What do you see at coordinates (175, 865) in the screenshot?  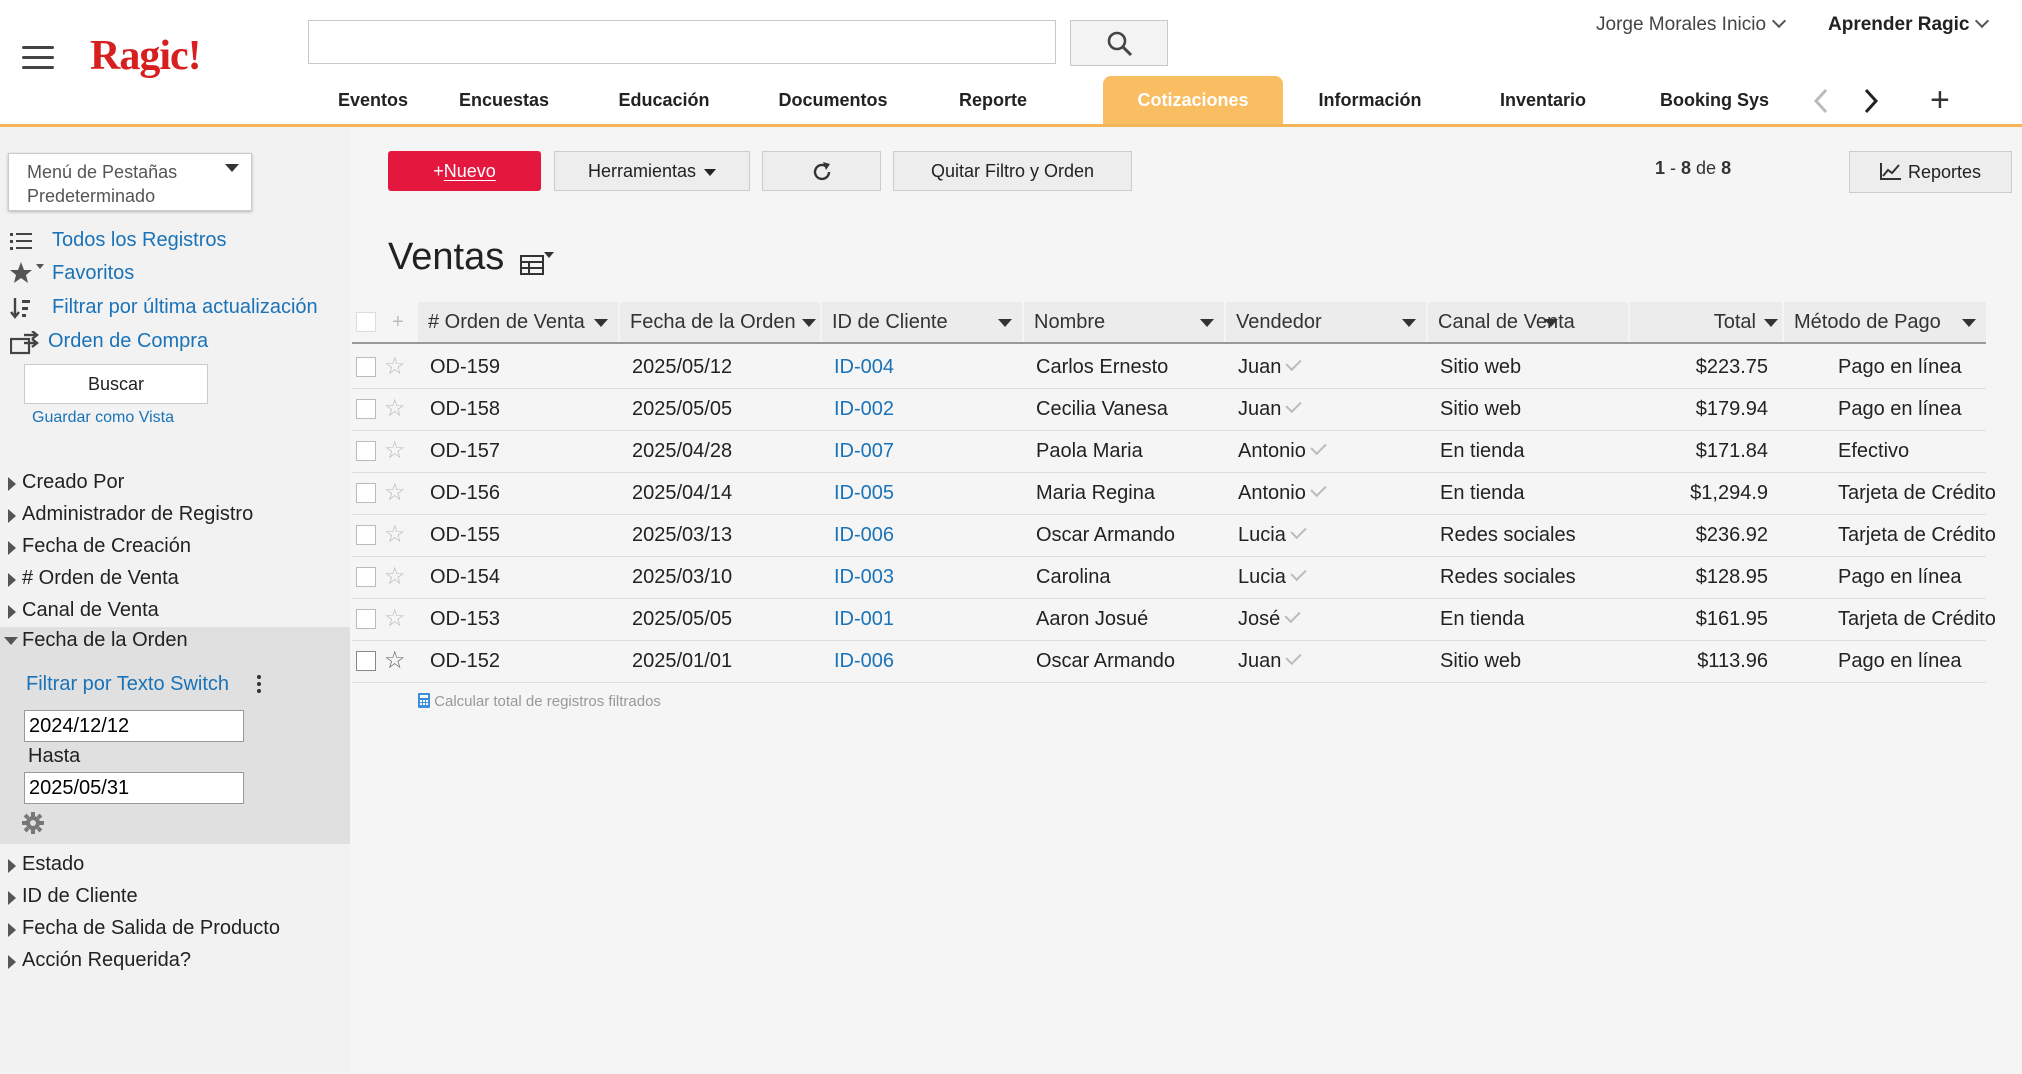 I see `filter-estado: Estado` at bounding box center [175, 865].